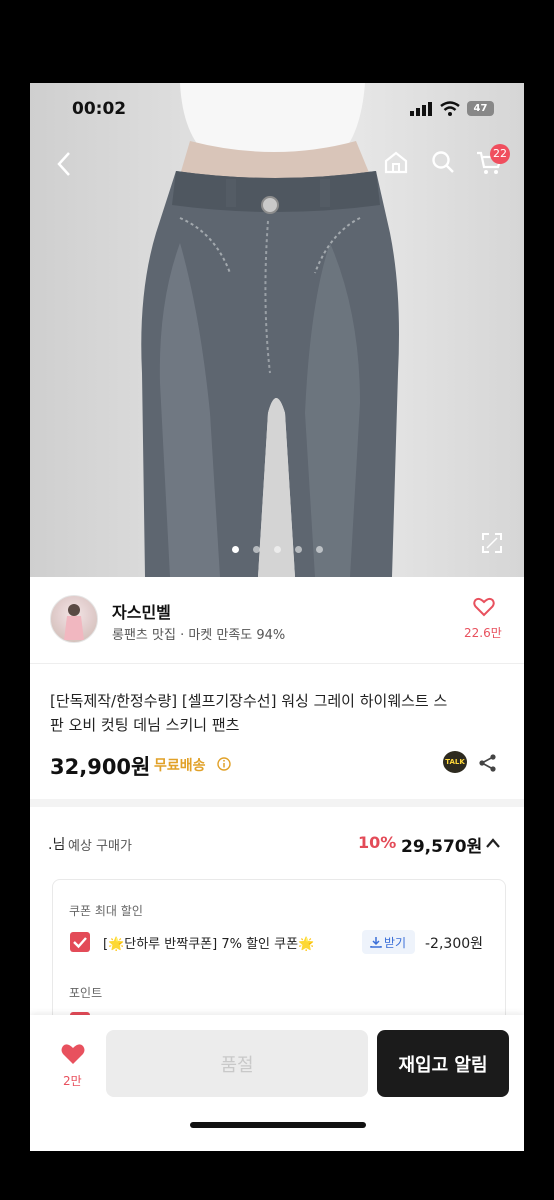 Image resolution: width=554 pixels, height=1200 pixels. What do you see at coordinates (493, 843) in the screenshot?
I see `chevron-up-icon` at bounding box center [493, 843].